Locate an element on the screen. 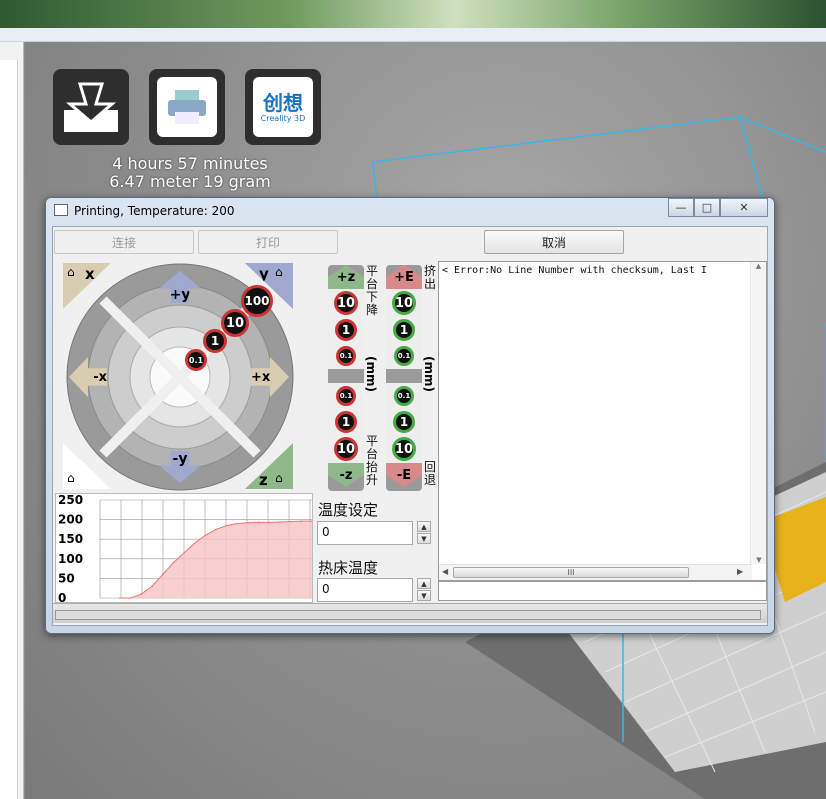  cancel-button: 取消 is located at coordinates (554, 242).